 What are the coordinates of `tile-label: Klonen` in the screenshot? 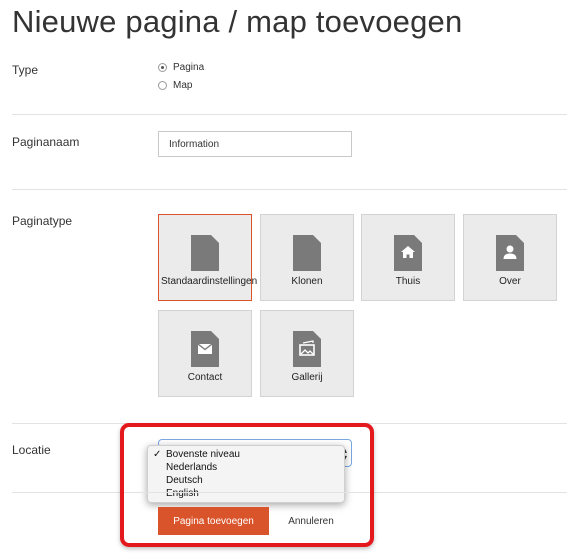 It's located at (307, 281).